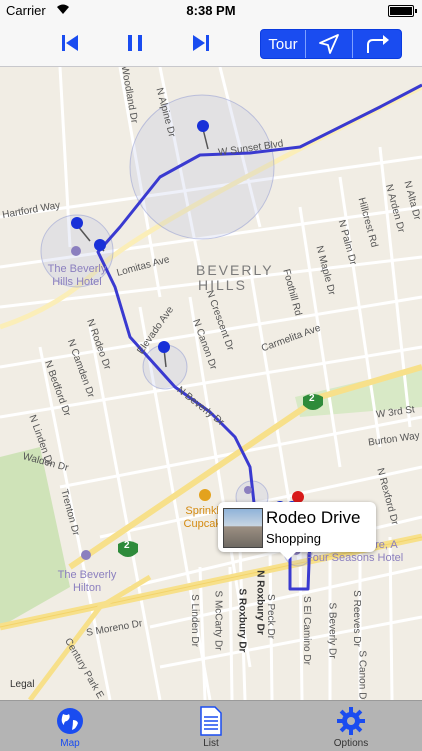  I want to click on document-icon, so click(211, 723).